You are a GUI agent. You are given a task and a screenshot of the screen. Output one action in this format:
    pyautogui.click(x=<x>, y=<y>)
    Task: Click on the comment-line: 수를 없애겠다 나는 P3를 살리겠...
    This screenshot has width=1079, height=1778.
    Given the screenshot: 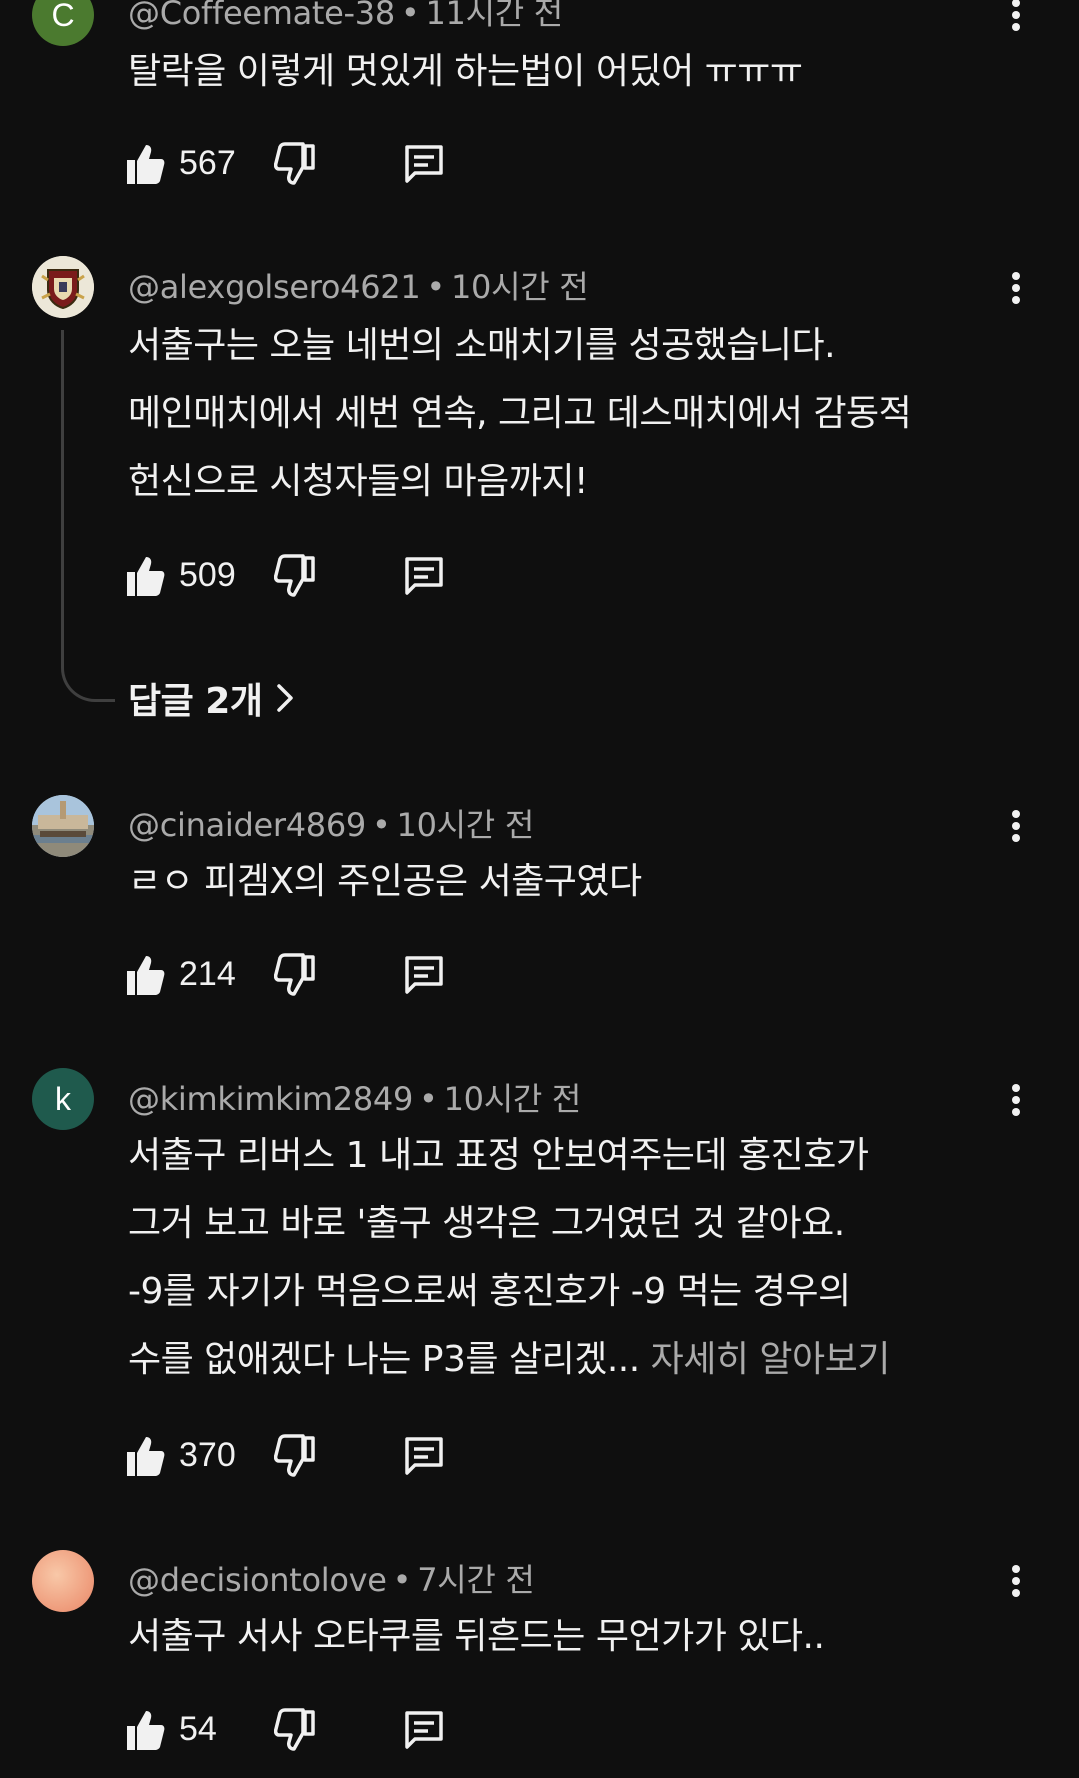 What is the action you would take?
    pyautogui.click(x=384, y=1359)
    